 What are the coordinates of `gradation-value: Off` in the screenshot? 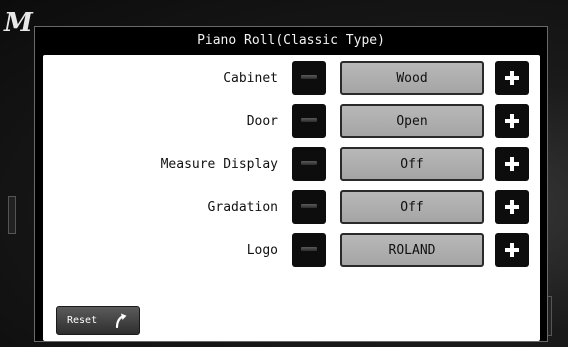 It's located at (412, 207).